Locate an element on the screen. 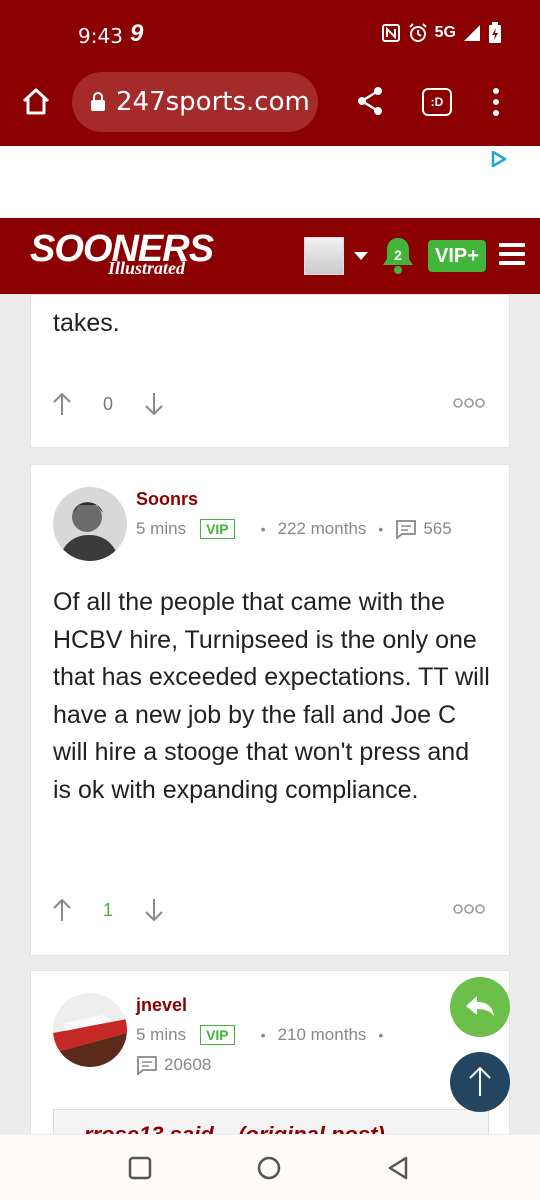 The height and width of the screenshot is (1200, 540). reply-icon is located at coordinates (480, 1006).